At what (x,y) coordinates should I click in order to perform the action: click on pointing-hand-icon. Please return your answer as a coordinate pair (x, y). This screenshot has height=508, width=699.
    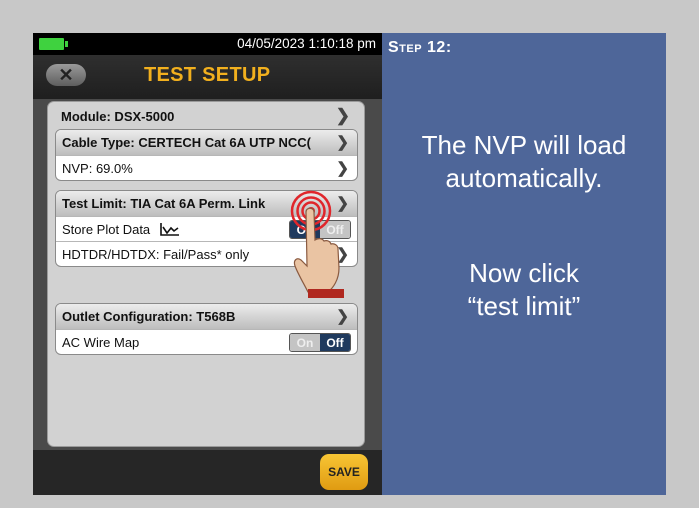
    Looking at the image, I should click on (317, 244).